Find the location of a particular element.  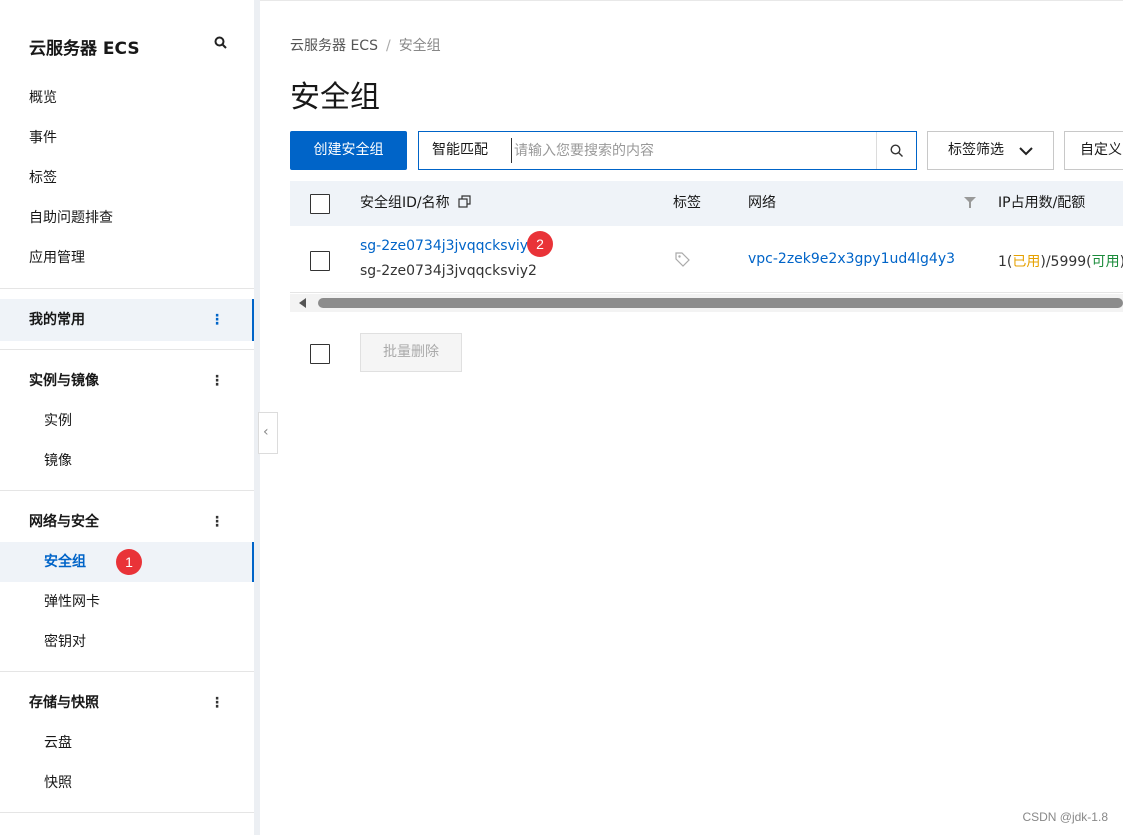

sidebar-item-disks: 云盘 is located at coordinates (127, 743).